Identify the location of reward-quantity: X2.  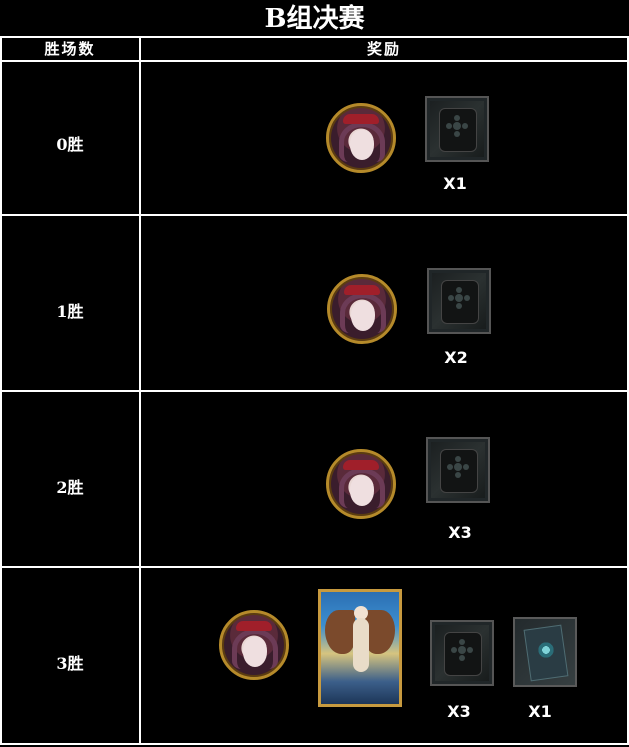
(456, 357).